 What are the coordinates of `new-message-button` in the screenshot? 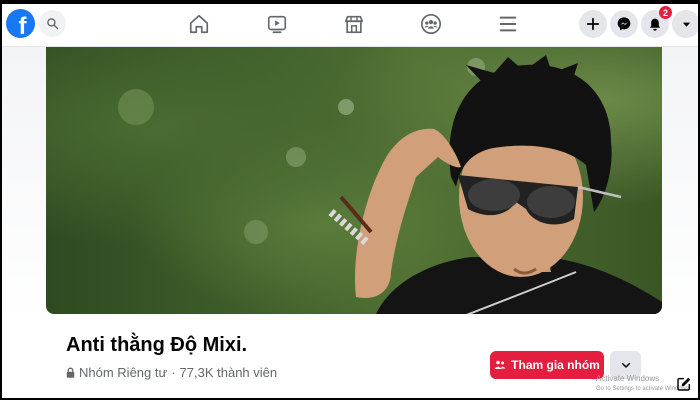 It's located at (684, 384).